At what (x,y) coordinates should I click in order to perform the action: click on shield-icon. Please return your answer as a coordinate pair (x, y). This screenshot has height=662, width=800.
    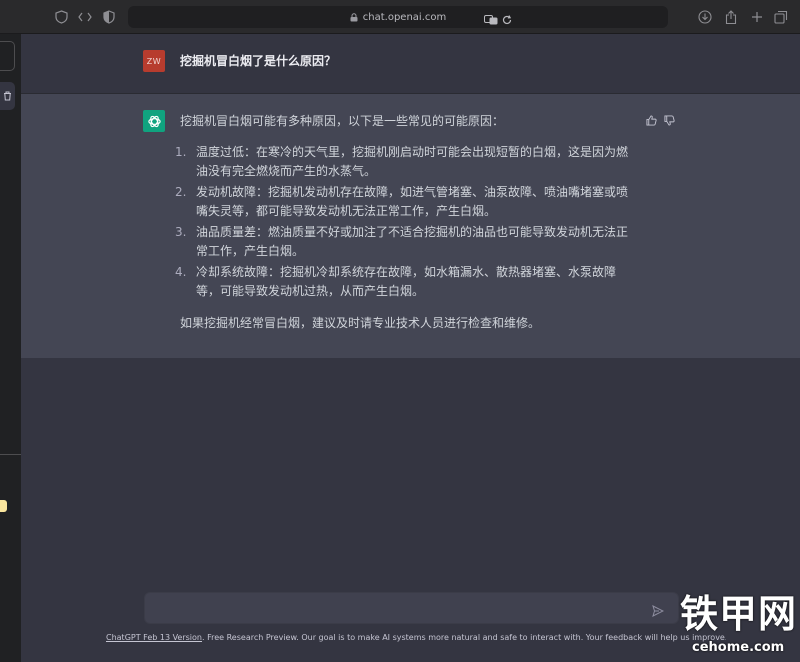
    Looking at the image, I should click on (61, 17).